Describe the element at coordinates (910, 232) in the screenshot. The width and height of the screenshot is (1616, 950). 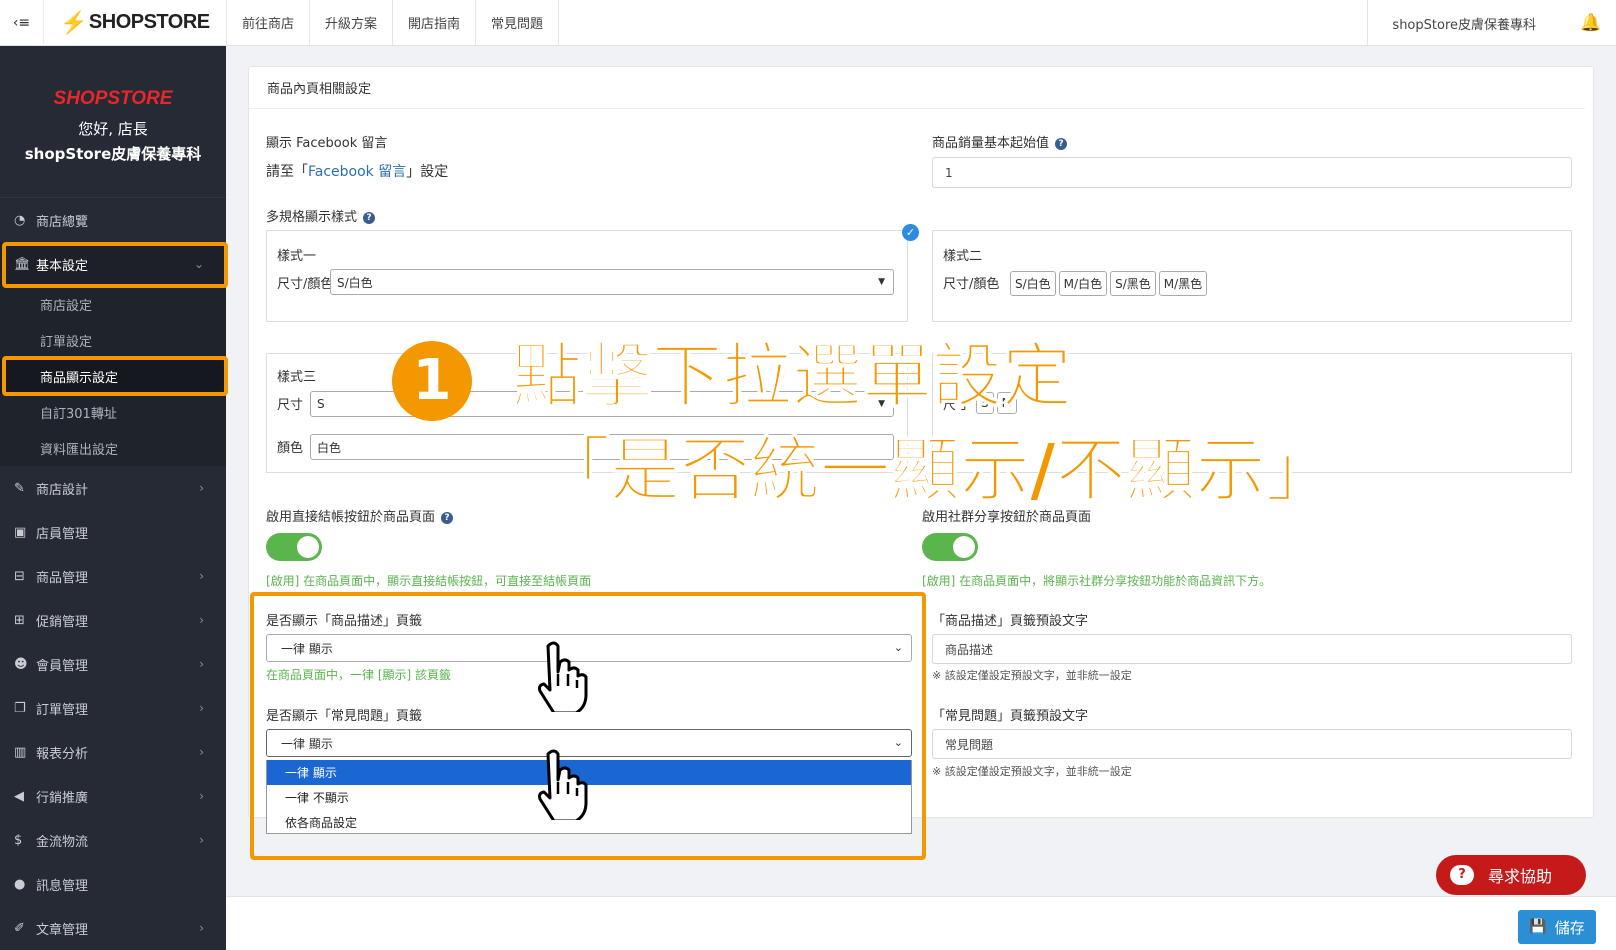
I see `selected-check-icon: ✓` at that location.